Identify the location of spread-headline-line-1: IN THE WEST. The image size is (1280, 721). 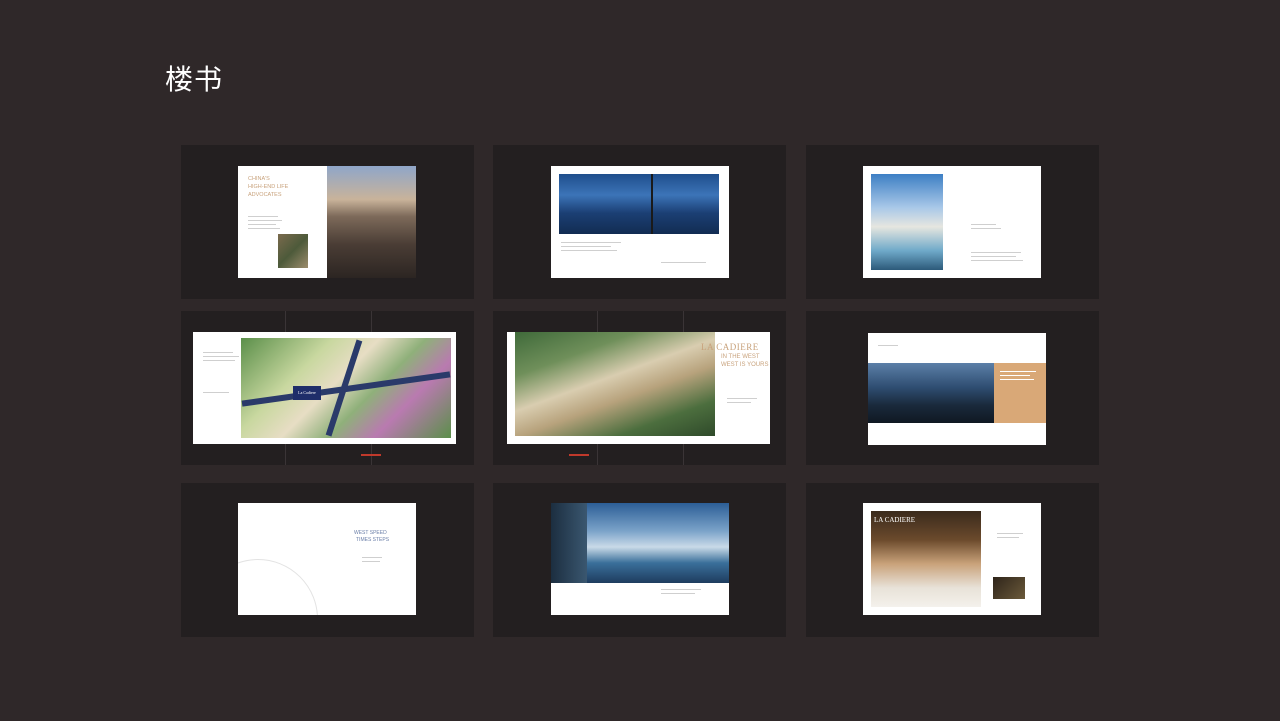
(740, 357).